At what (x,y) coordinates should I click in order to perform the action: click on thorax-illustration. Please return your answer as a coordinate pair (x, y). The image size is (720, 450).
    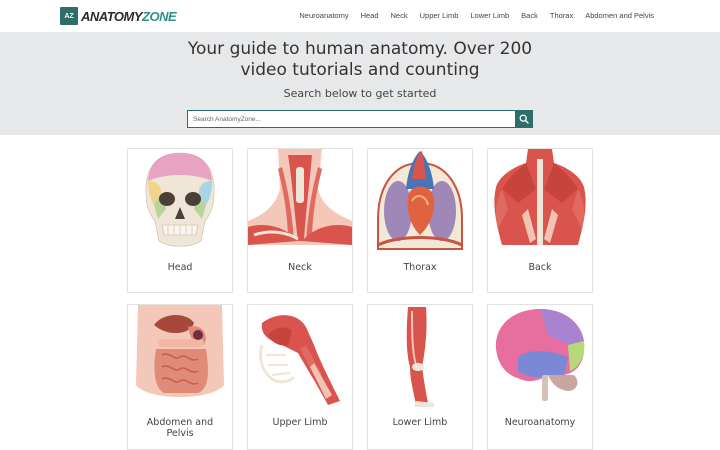
    Looking at the image, I should click on (420, 200).